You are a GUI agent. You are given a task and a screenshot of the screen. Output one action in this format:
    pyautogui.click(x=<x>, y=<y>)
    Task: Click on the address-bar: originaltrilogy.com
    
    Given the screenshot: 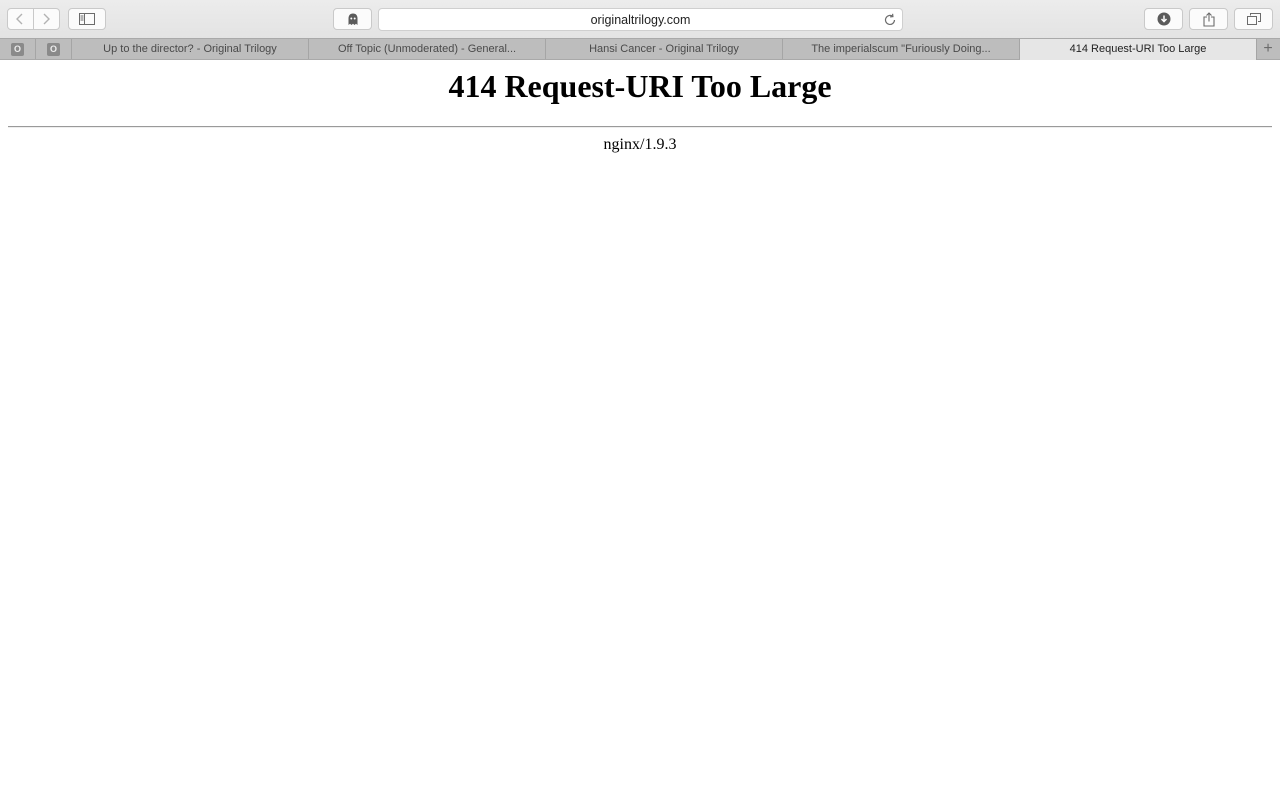 What is the action you would take?
    pyautogui.click(x=640, y=19)
    